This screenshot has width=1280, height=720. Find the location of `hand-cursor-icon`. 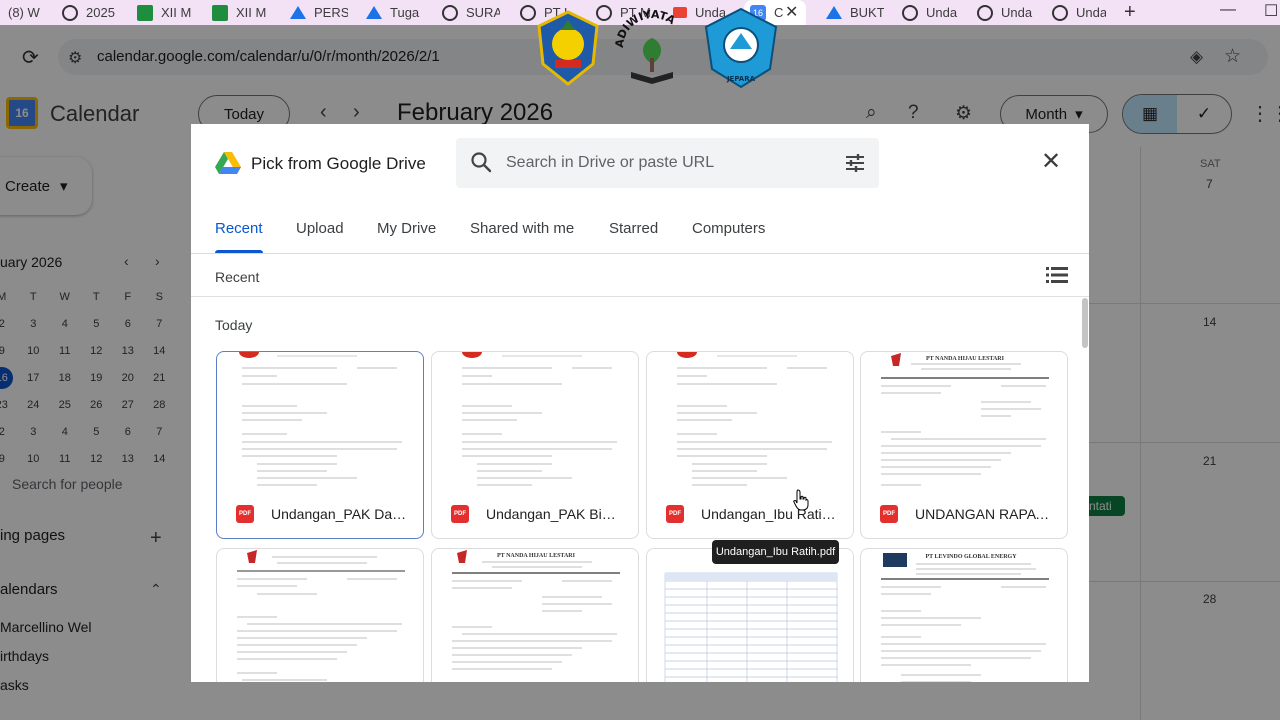

hand-cursor-icon is located at coordinates (801, 500).